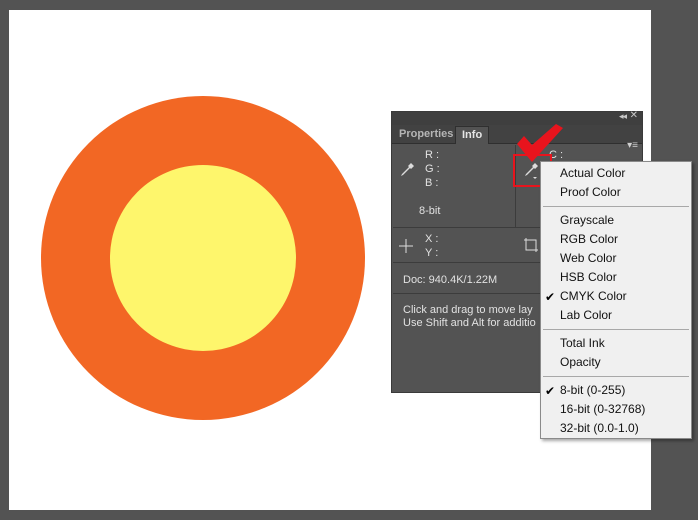  I want to click on selection-size-icon, so click(531, 245).